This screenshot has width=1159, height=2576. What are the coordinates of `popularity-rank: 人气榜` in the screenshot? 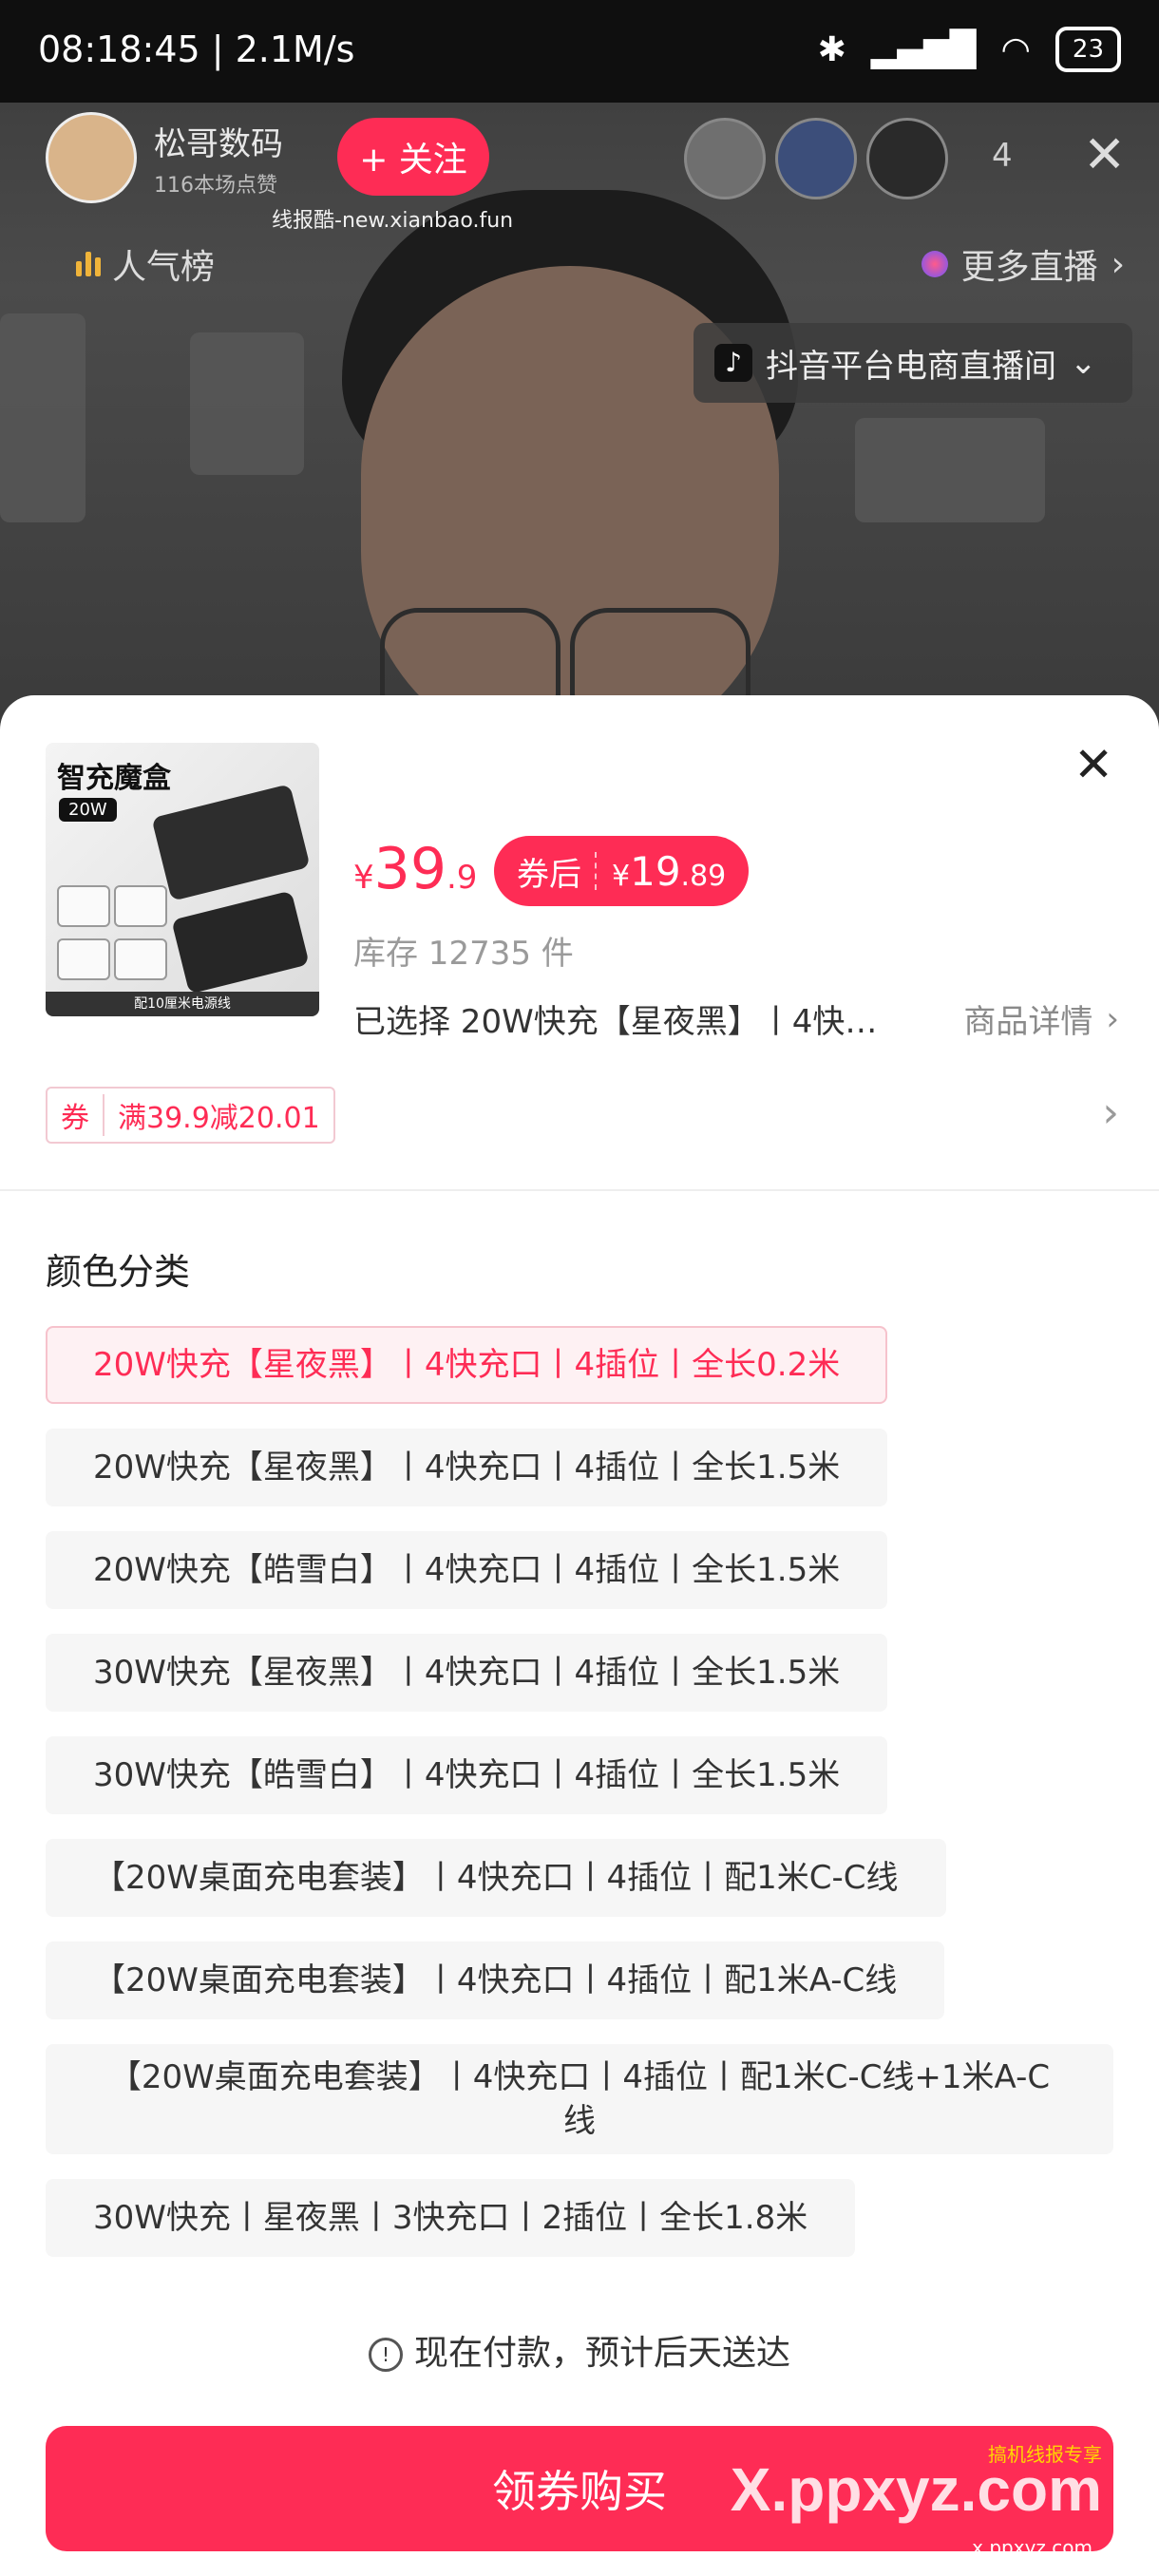 It's located at (145, 264).